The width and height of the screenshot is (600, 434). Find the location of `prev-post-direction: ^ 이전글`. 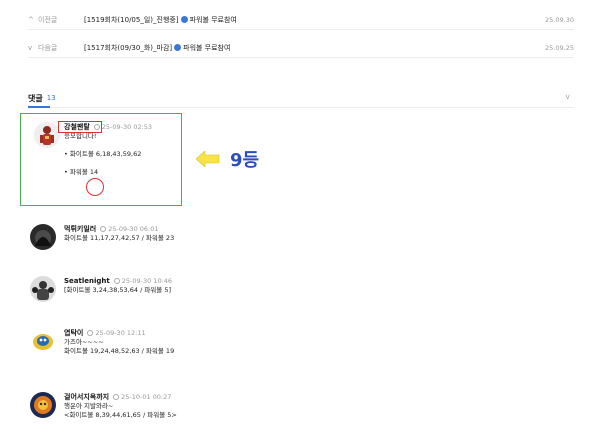

prev-post-direction: ^ 이전글 is located at coordinates (43, 19).